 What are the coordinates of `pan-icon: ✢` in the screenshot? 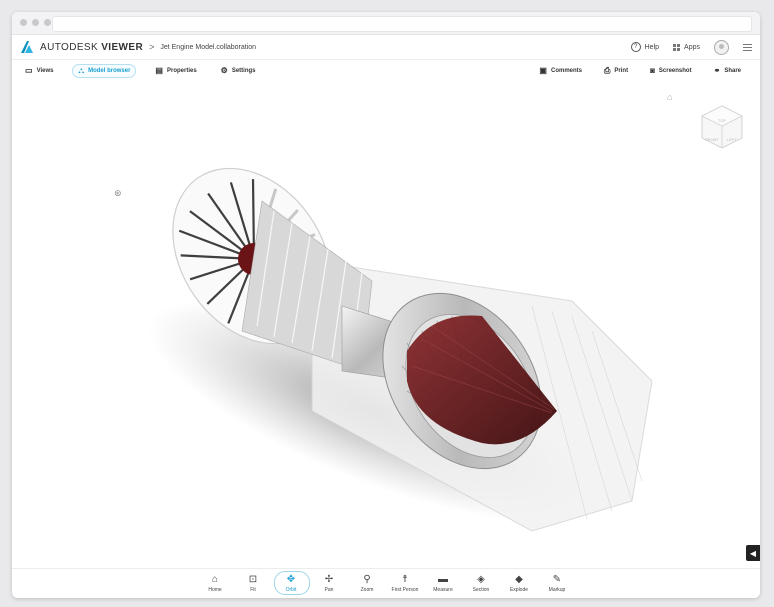 It's located at (329, 579).